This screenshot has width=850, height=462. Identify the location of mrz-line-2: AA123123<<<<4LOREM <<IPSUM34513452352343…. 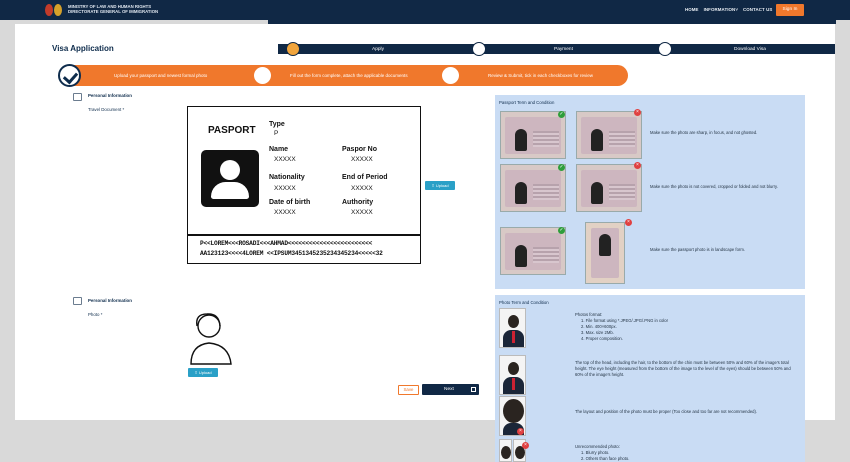
(291, 253).